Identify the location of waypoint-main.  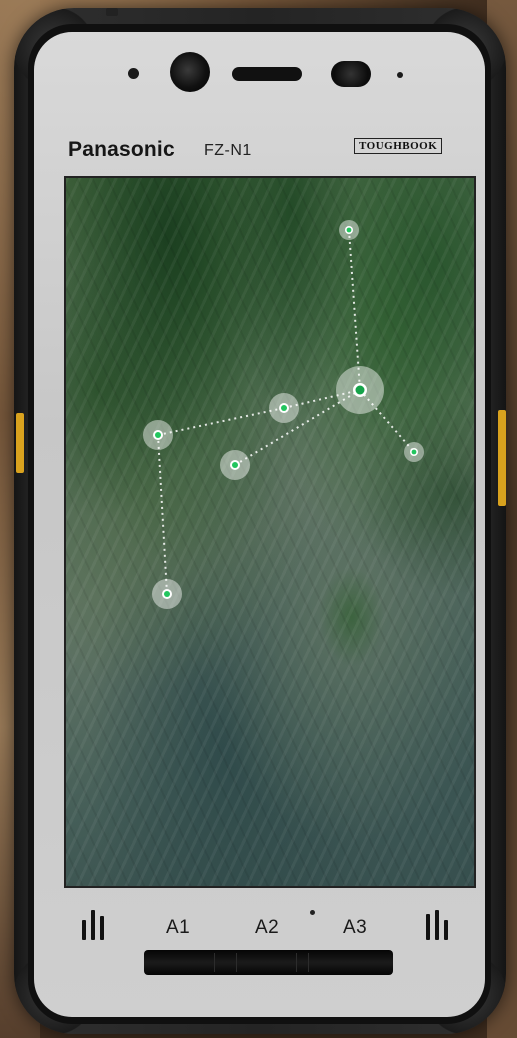
(360, 390).